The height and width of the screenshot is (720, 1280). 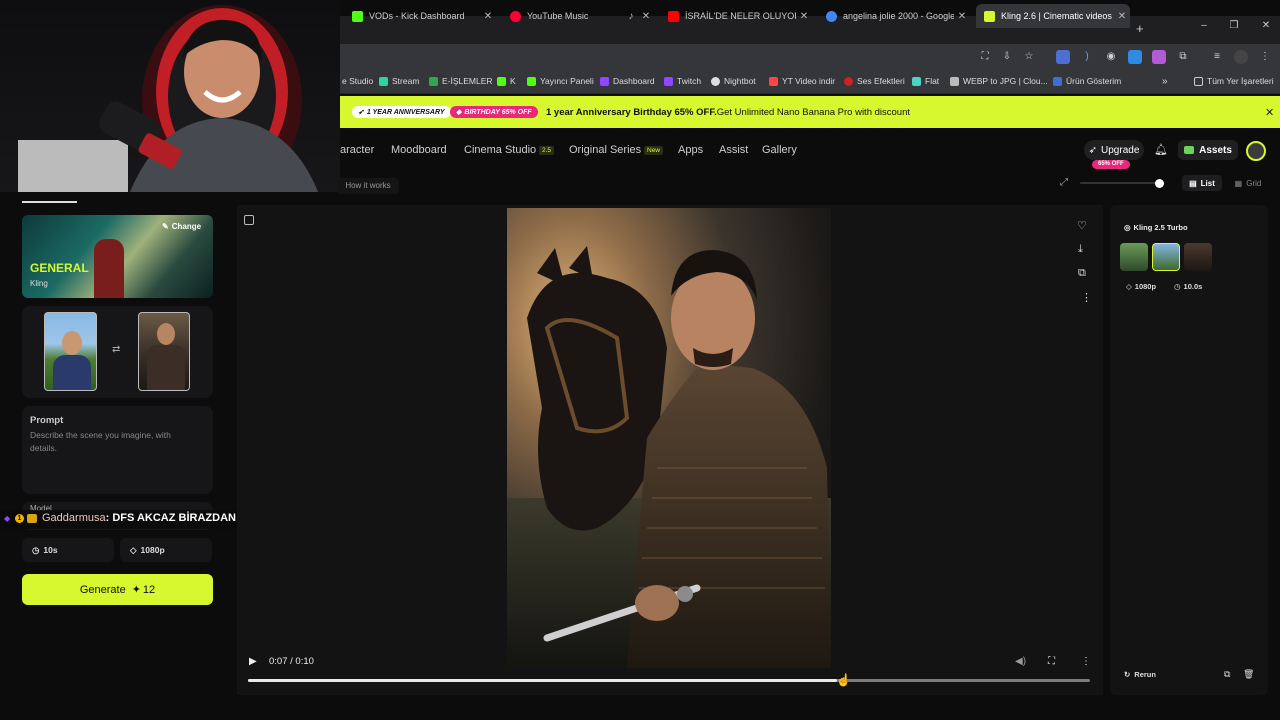 I want to click on nav-gallery: Gallery, so click(x=779, y=150).